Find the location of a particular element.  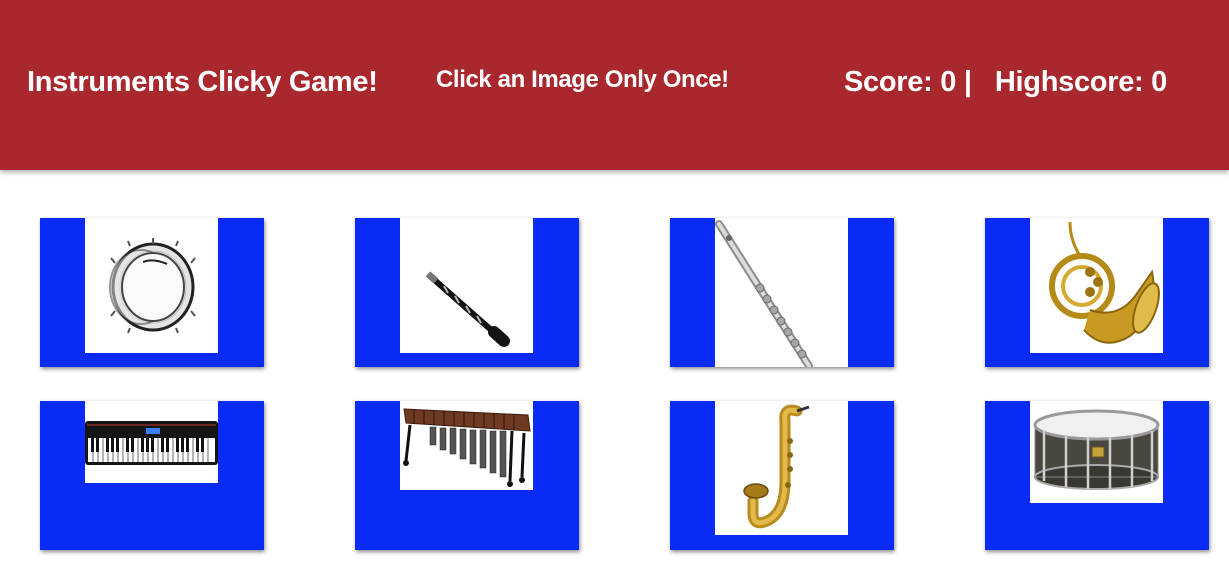

card-clarinet is located at coordinates (467, 292).